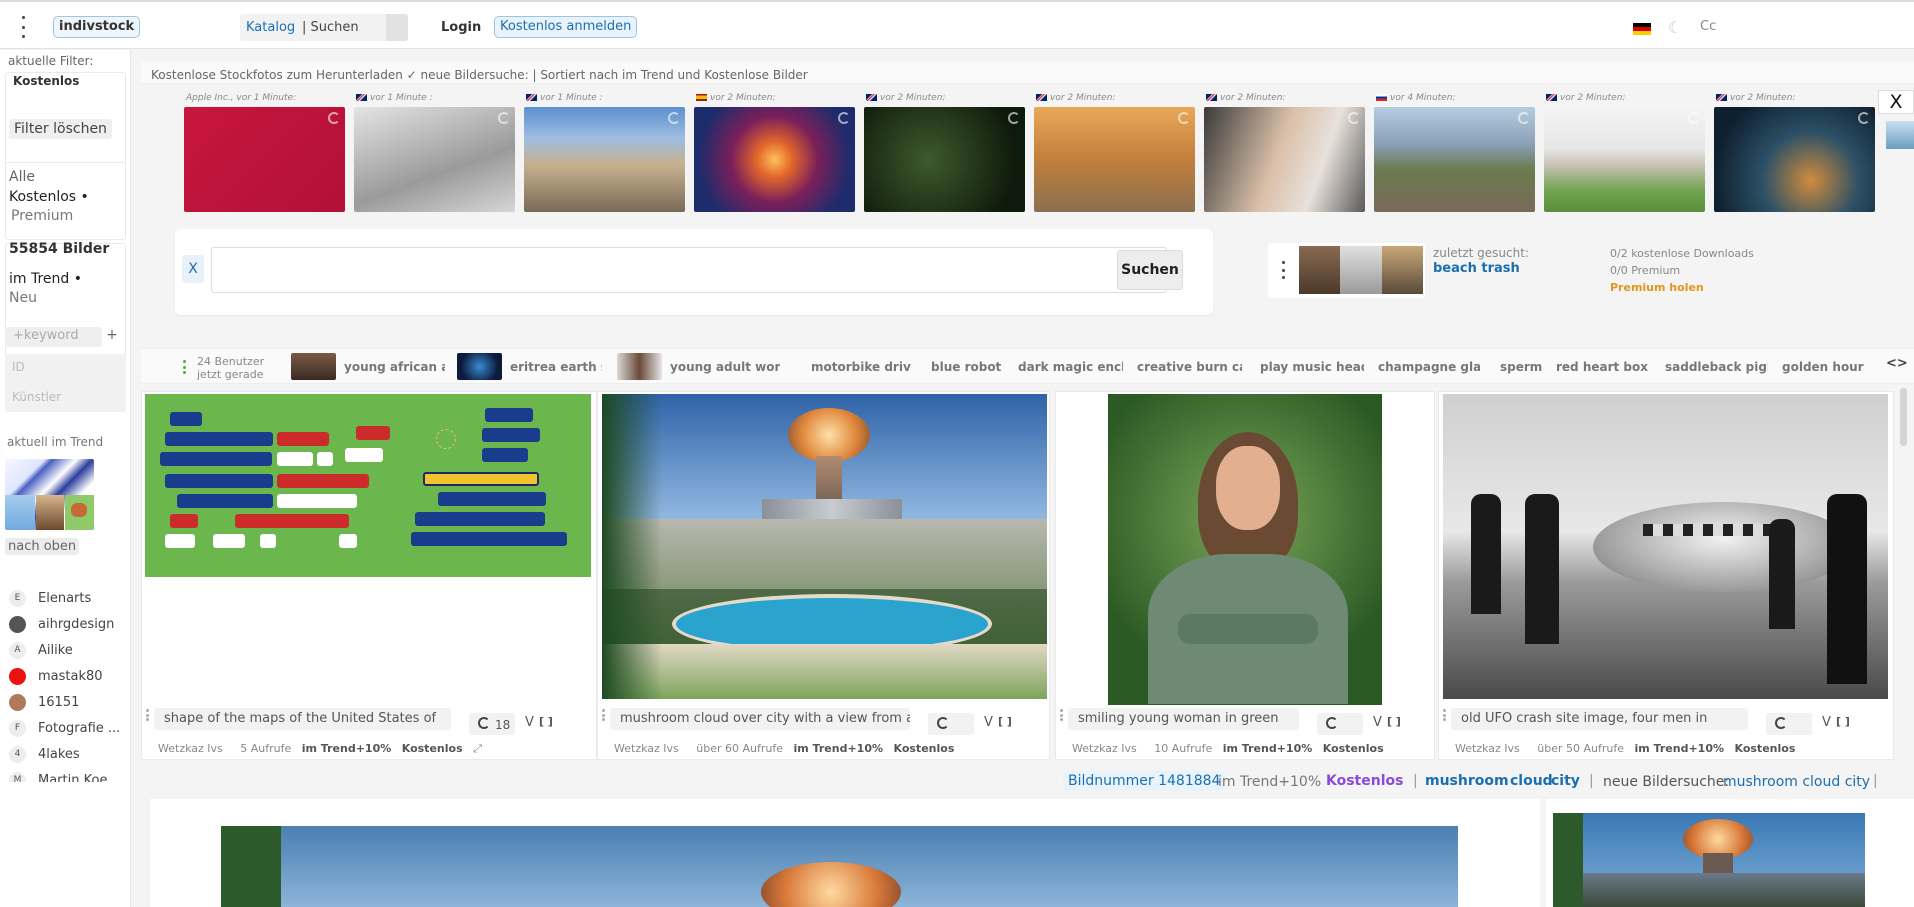 This screenshot has width=1914, height=907. I want to click on recent-image: Apple Inc., vor 1 Minute:, so click(264, 150).